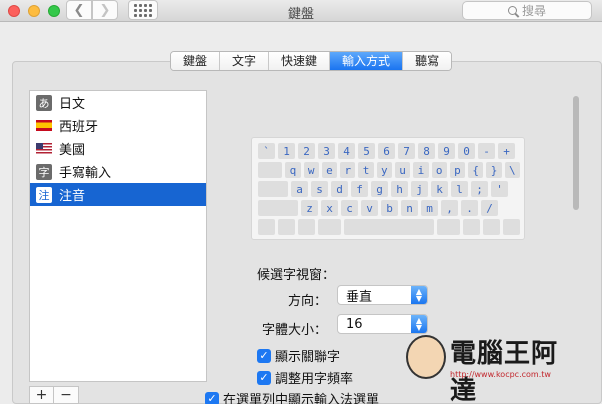 The width and height of the screenshot is (602, 404). I want to click on japanese-icon: あ, so click(44, 102).